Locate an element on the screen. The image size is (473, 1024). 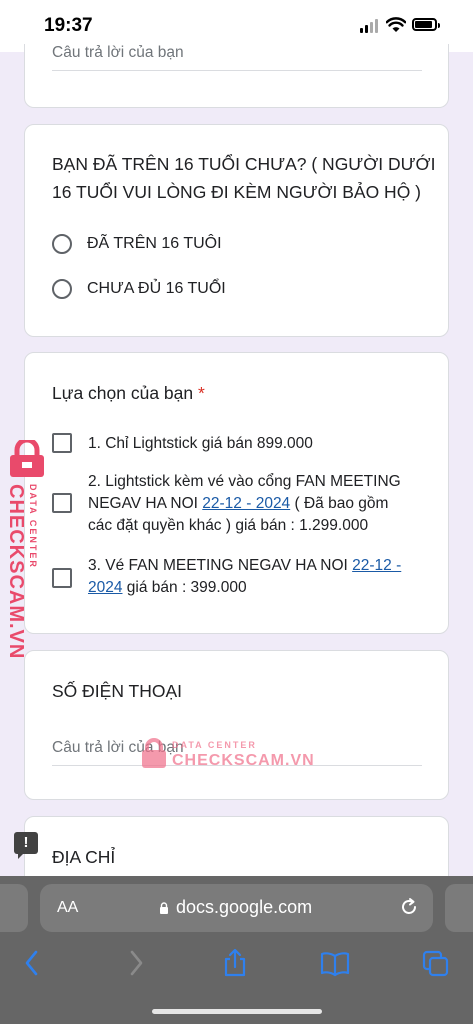
checkbox-option-1: 1. Chỉ Lightstick giá bán 899.000 is located at coordinates (242, 445).